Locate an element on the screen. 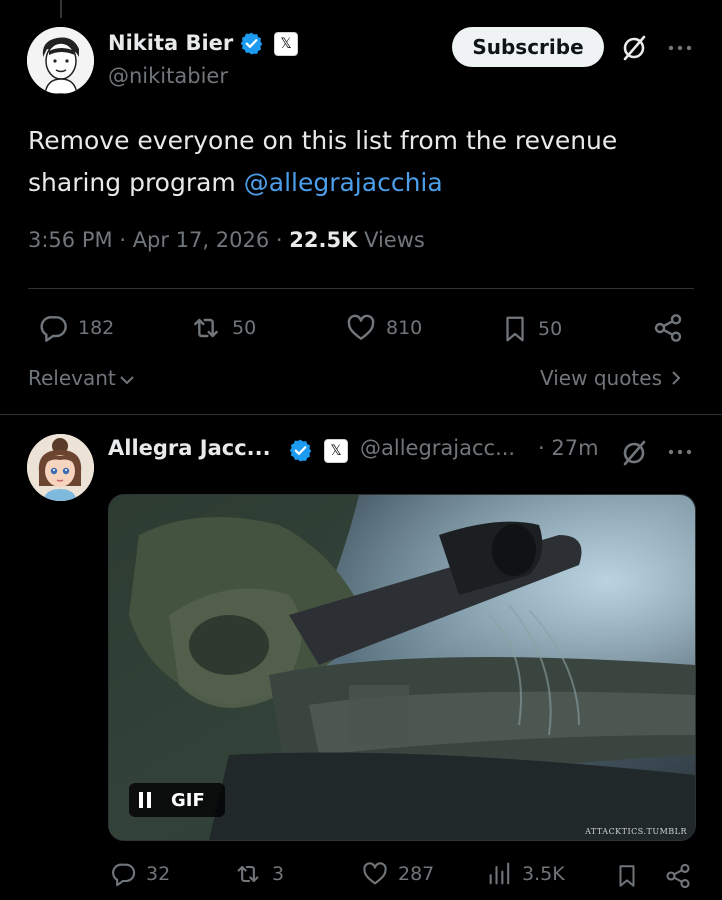  author-handle: @nikitabier is located at coordinates (168, 76).